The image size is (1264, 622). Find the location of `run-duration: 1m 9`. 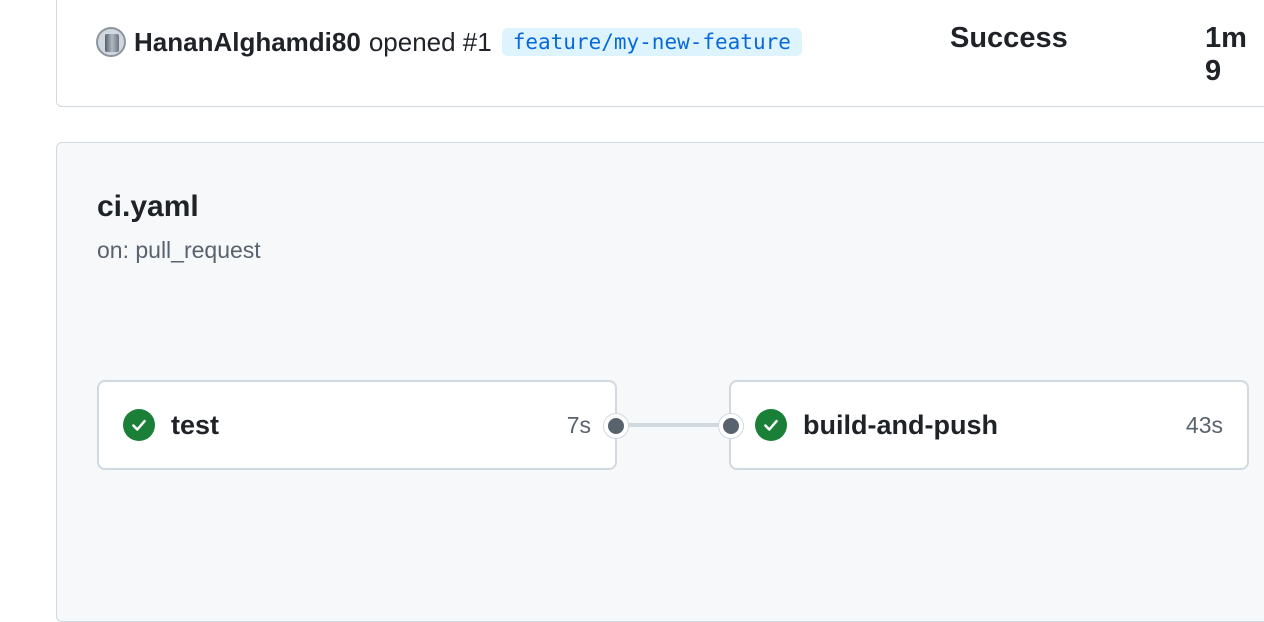

run-duration: 1m 9 is located at coordinates (1226, 54).